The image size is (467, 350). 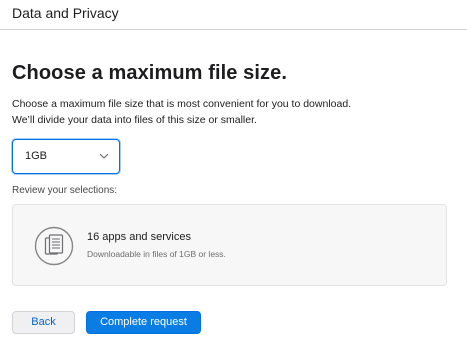 What do you see at coordinates (54, 246) in the screenshot?
I see `documents-icon` at bounding box center [54, 246].